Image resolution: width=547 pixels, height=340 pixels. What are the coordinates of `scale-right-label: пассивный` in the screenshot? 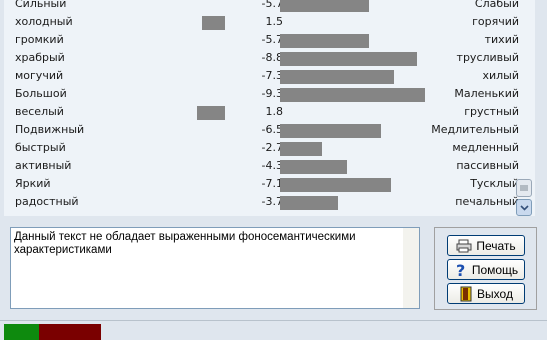 It's located at (487, 165).